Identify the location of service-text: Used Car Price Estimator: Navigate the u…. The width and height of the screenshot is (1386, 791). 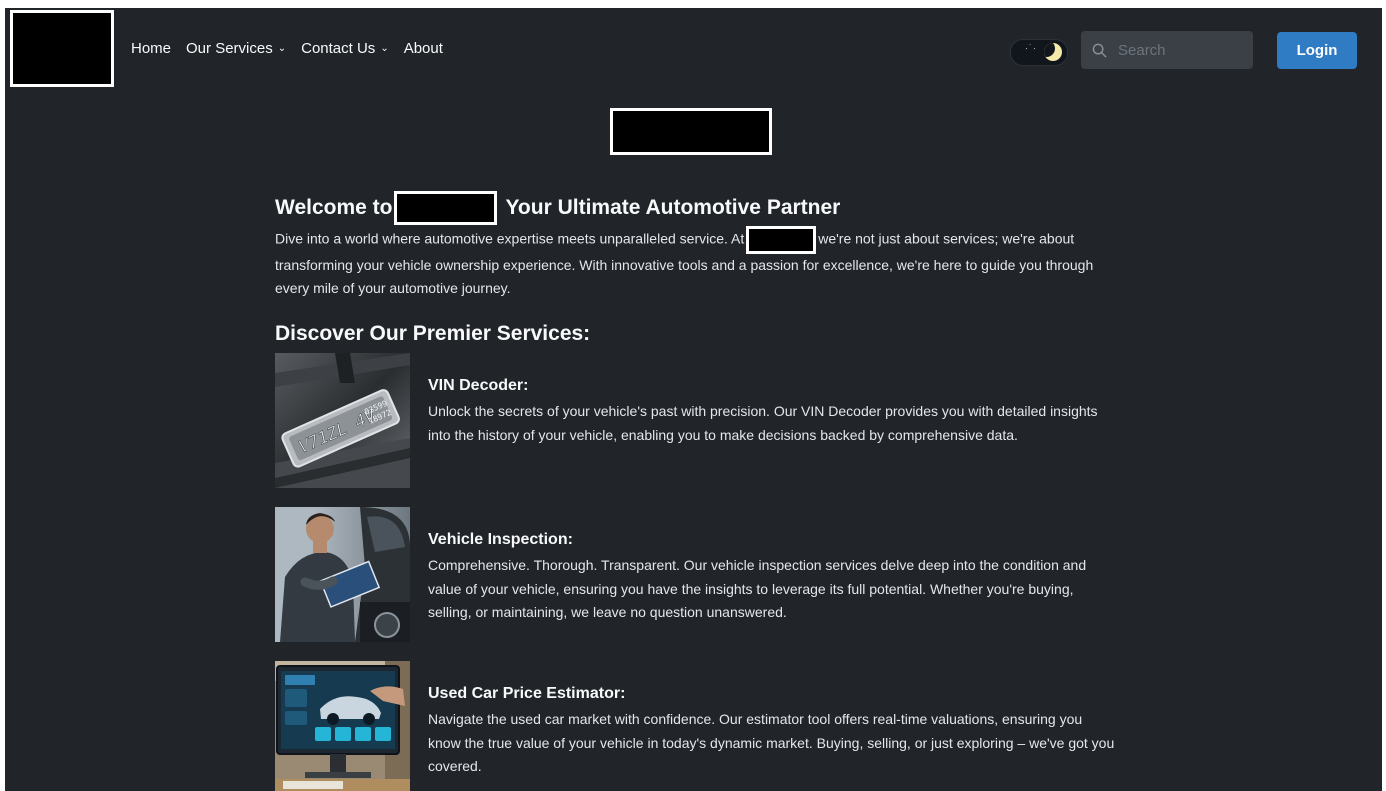
(773, 732).